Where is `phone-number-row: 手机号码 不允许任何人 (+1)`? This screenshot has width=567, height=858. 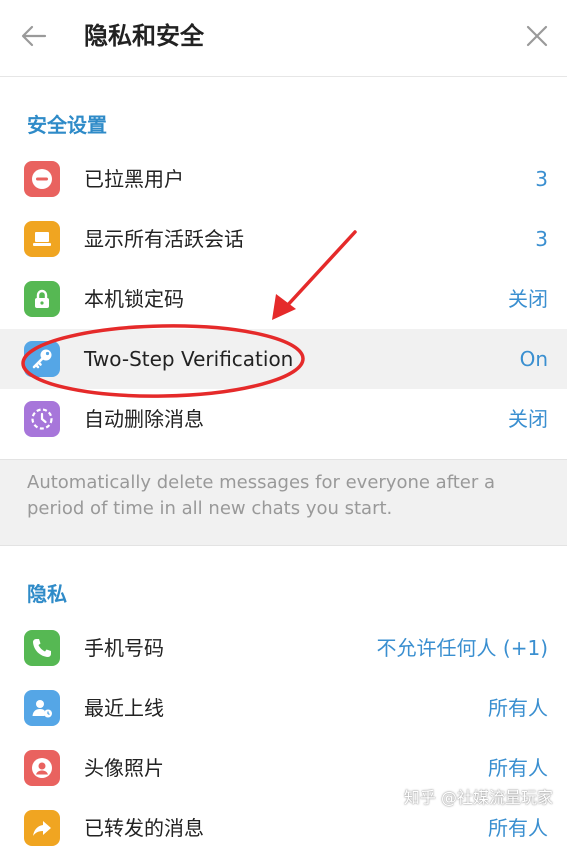 phone-number-row: 手机号码 不允许任何人 (+1) is located at coordinates (283, 648).